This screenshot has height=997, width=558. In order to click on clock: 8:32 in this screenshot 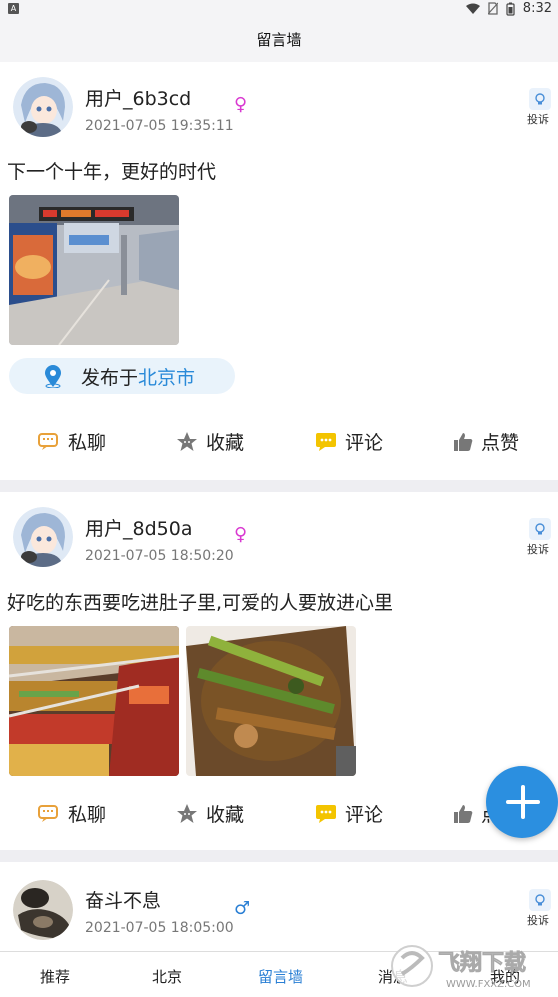, I will do `click(537, 8)`.